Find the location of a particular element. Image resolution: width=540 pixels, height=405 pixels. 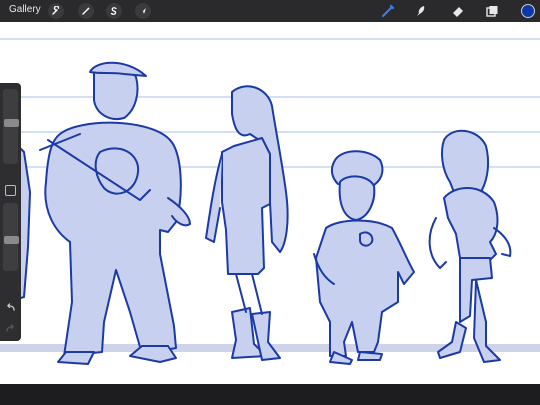

opacity-slider is located at coordinates (11, 237).